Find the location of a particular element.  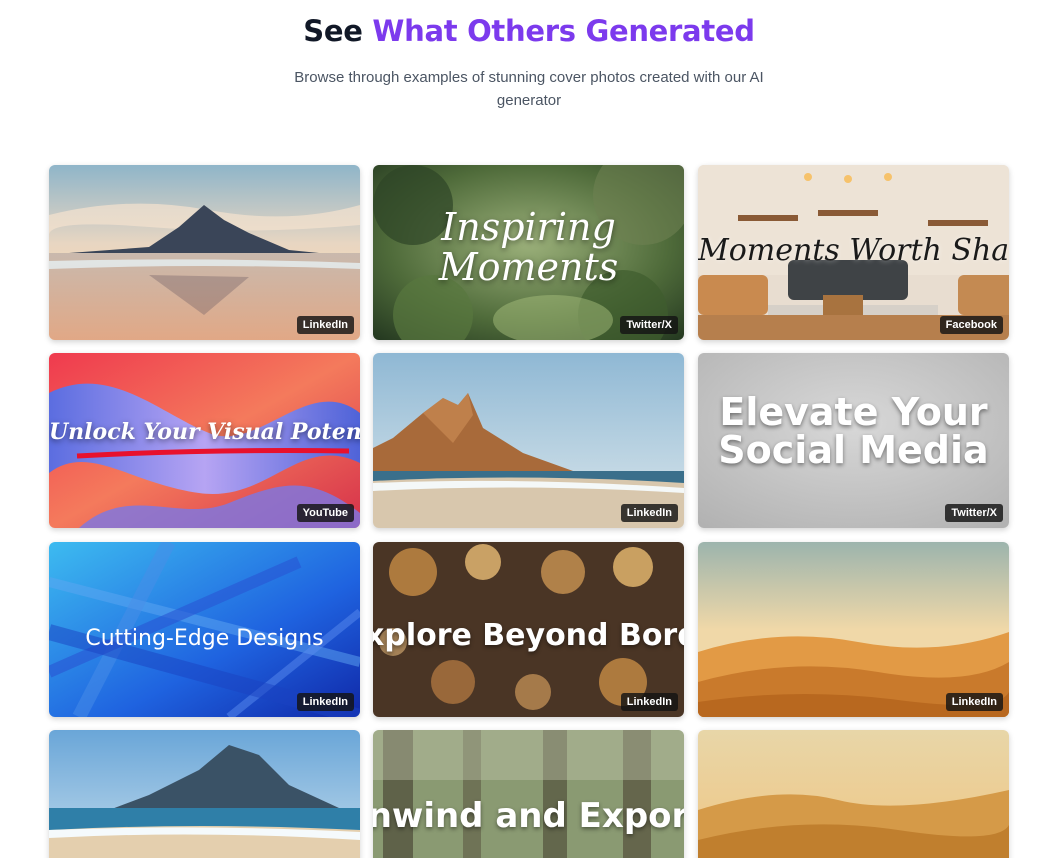

card-overlay-text: Moments Worth Sharing is located at coordinates (853, 250).